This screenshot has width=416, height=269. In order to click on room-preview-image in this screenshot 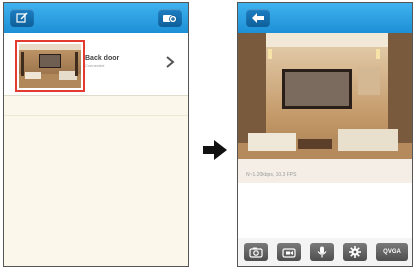, I will do `click(50, 66)`.